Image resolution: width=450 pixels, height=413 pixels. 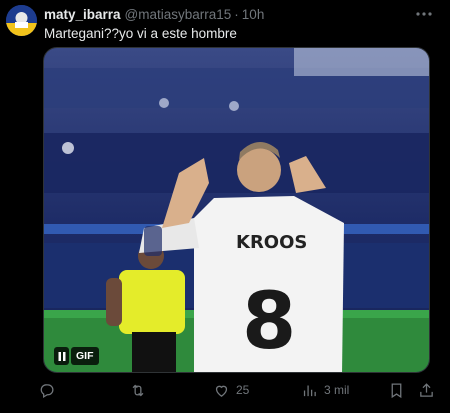 I want to click on bookmark-button, so click(x=396, y=390).